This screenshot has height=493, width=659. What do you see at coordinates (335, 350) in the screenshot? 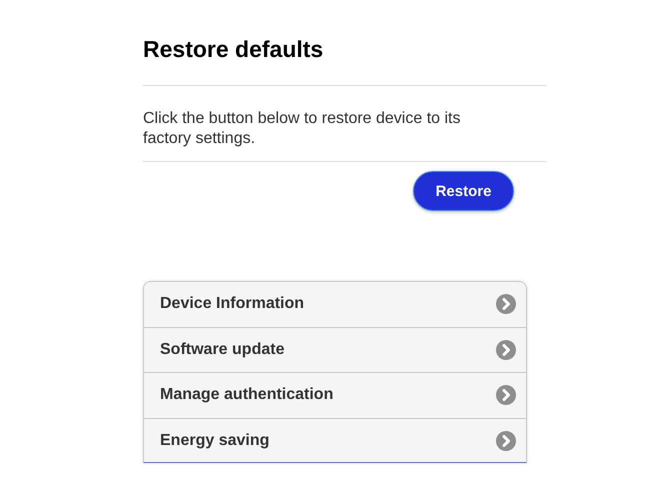
I see `menu-item: Software update` at bounding box center [335, 350].